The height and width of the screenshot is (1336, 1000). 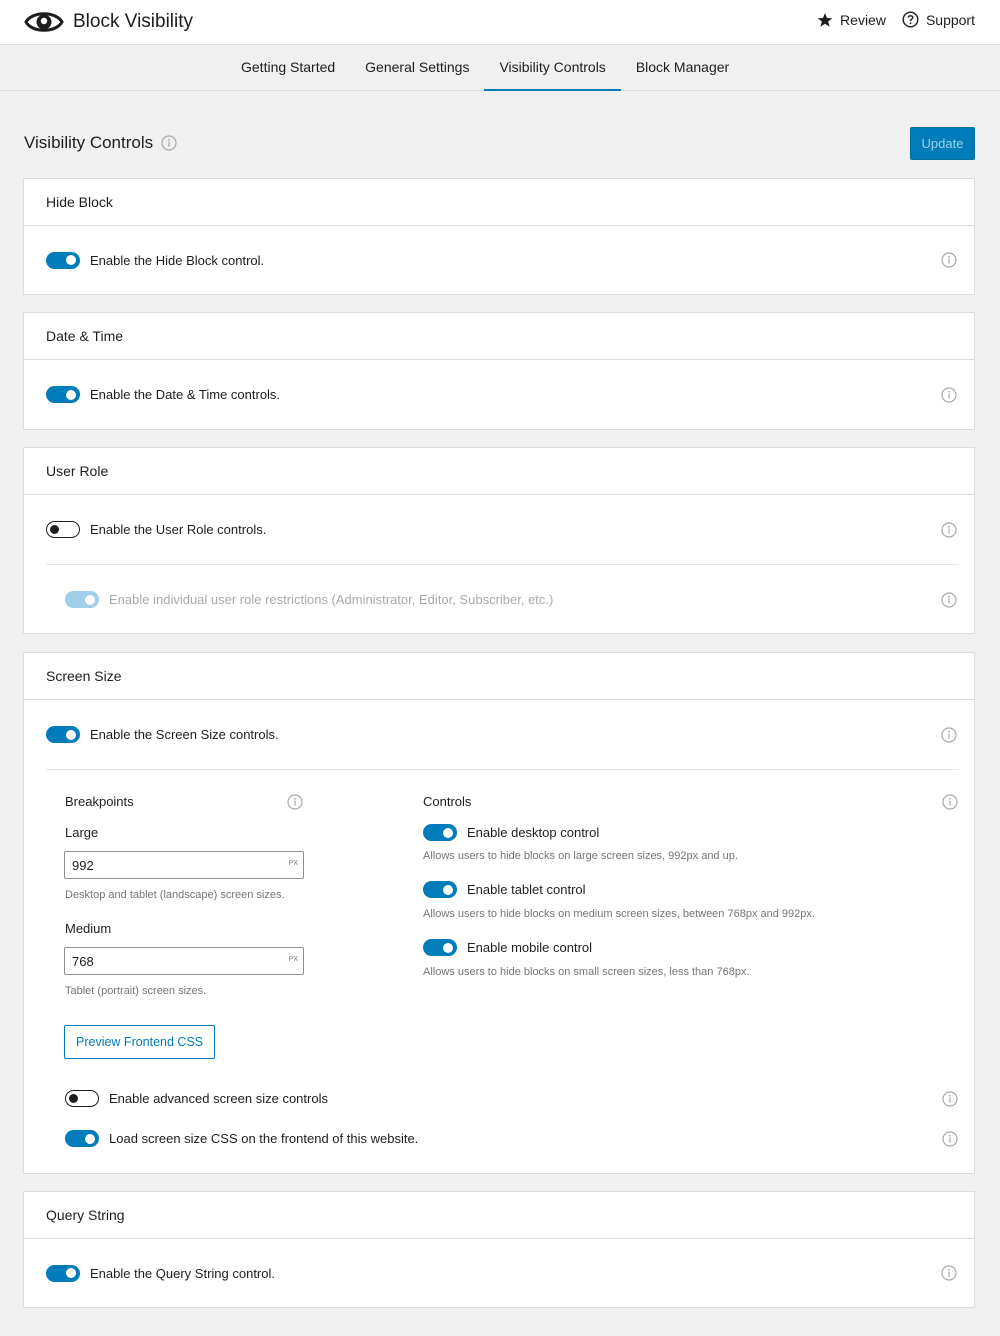 What do you see at coordinates (511, 1098) in the screenshot?
I see `advanced-controls-row: Enable advanced screen size controls` at bounding box center [511, 1098].